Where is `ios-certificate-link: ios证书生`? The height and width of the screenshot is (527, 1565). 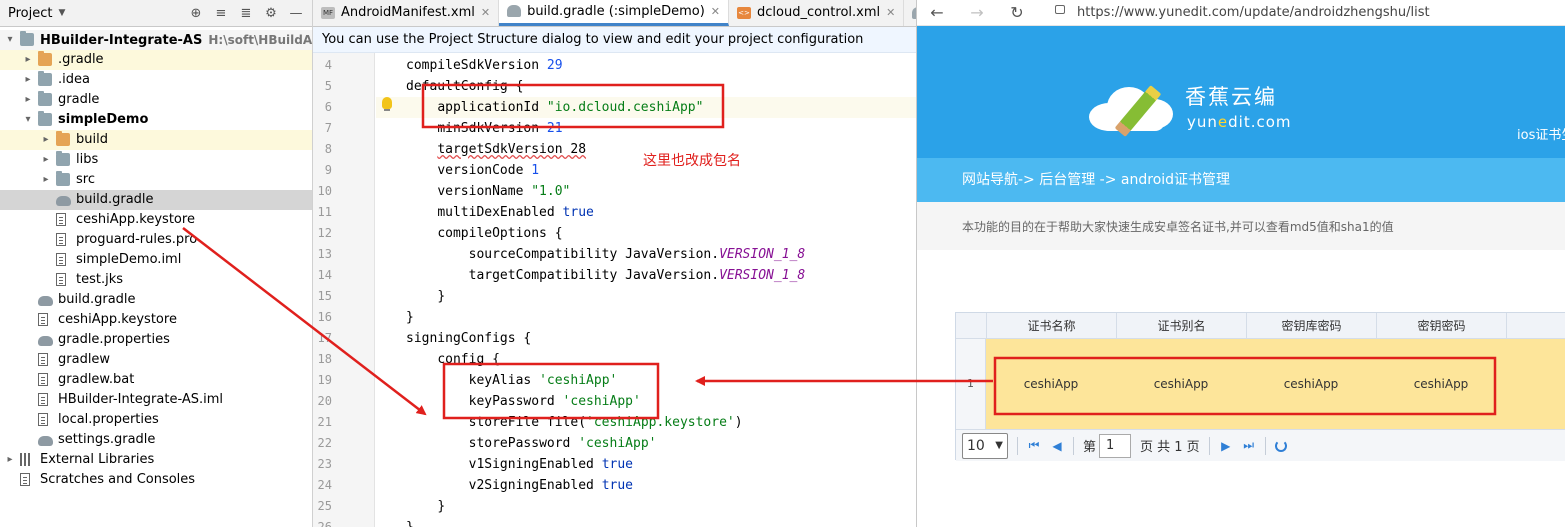
ios-certificate-link: ios证书生 is located at coordinates (1541, 133).